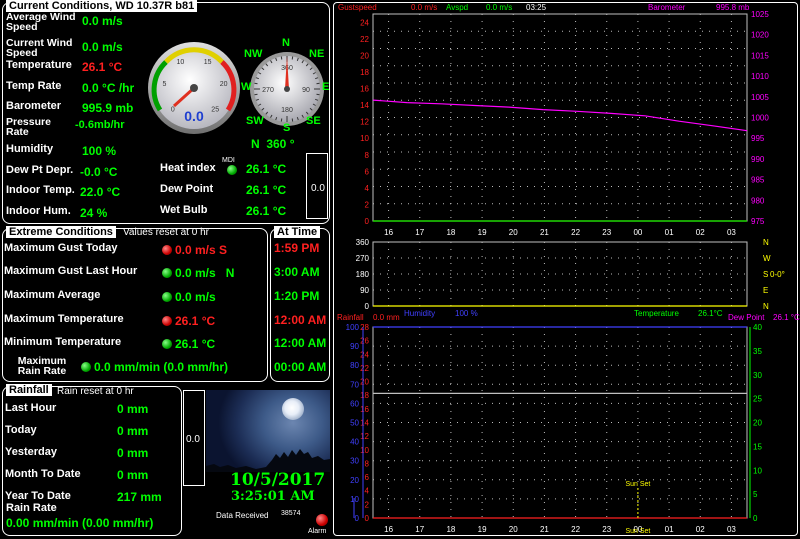 The image size is (800, 539). I want to click on graph3-right-tick: 10, so click(757, 470).